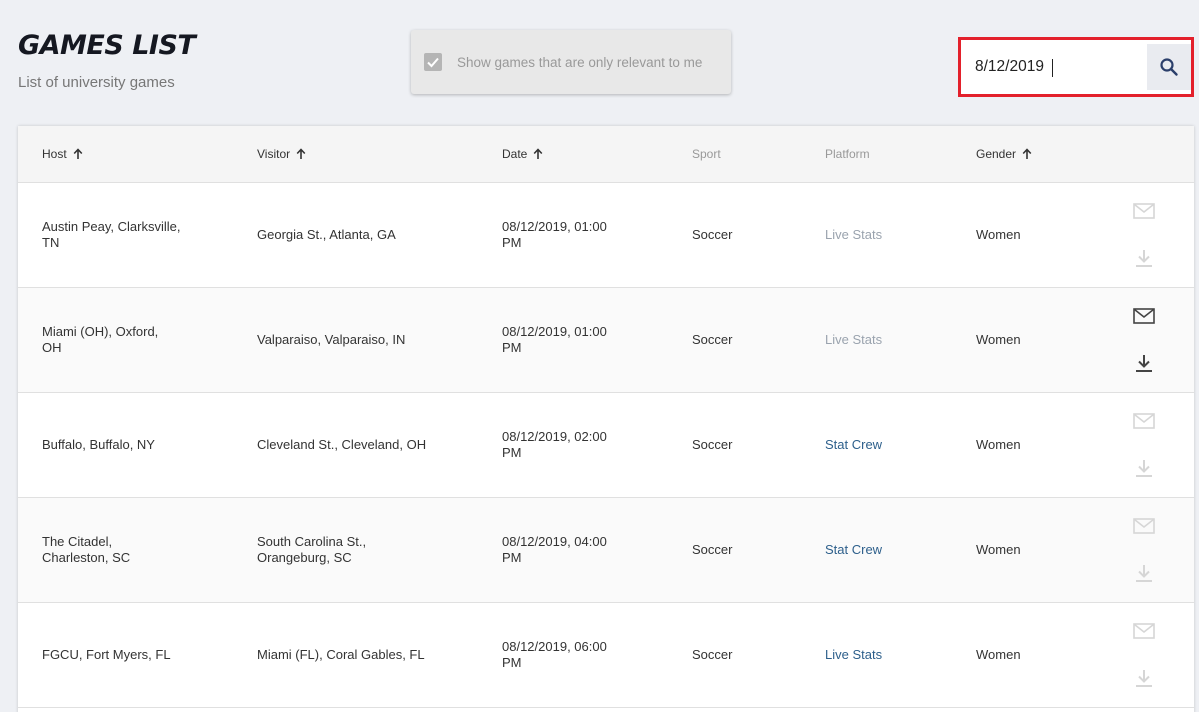  What do you see at coordinates (274, 154) in the screenshot?
I see `column-header-label: Visitor` at bounding box center [274, 154].